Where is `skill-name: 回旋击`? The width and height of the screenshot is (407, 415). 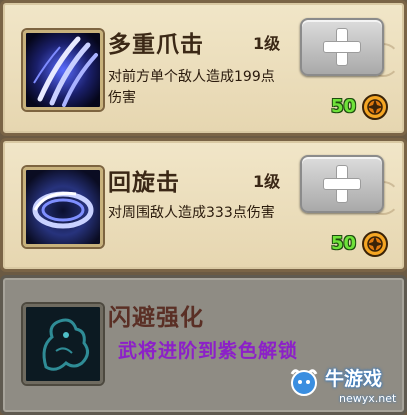
skill-name: 回旋击 is located at coordinates (144, 183).